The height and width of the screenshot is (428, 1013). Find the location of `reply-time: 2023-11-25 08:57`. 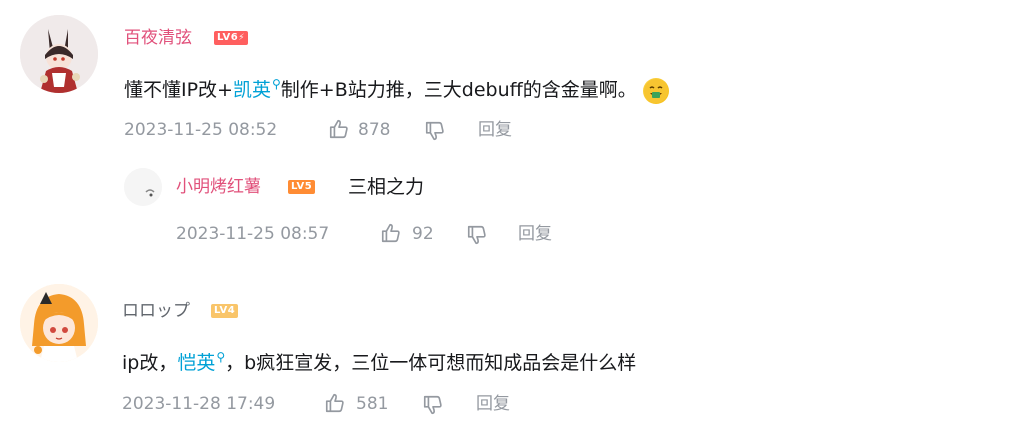

reply-time: 2023-11-25 08:57 is located at coordinates (253, 234).